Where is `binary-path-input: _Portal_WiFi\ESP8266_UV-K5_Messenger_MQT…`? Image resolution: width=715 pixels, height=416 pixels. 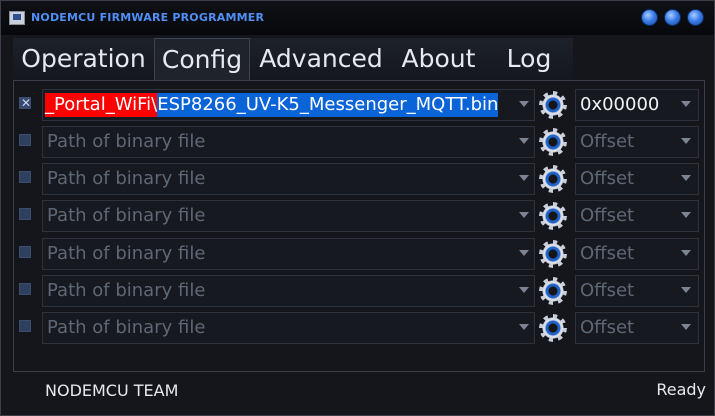 binary-path-input: _Portal_WiFi\ESP8266_UV-K5_Messenger_MQT… is located at coordinates (288, 105).